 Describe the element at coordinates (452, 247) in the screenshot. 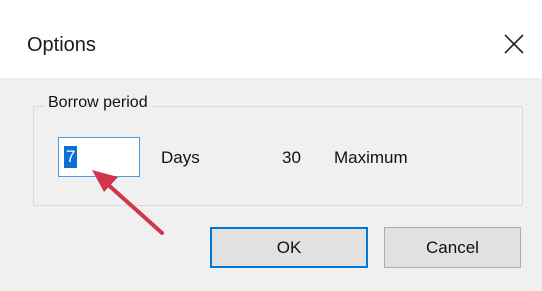

I see `cancel-button: Cancel` at that location.